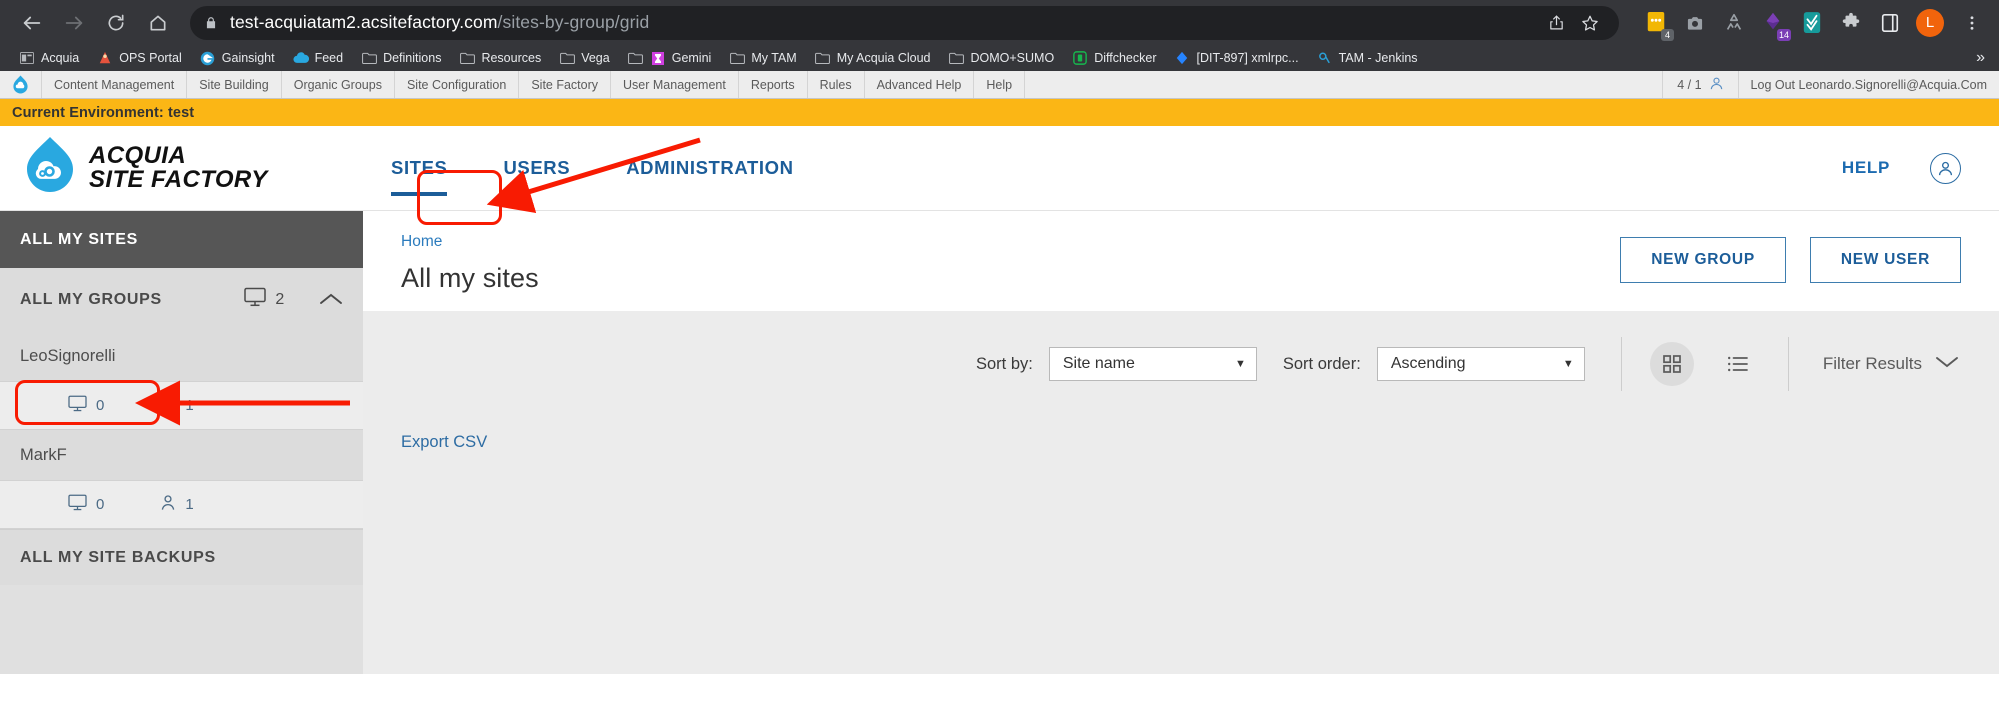  What do you see at coordinates (248, 58) in the screenshot?
I see `bookmark-label: Gainsight` at bounding box center [248, 58].